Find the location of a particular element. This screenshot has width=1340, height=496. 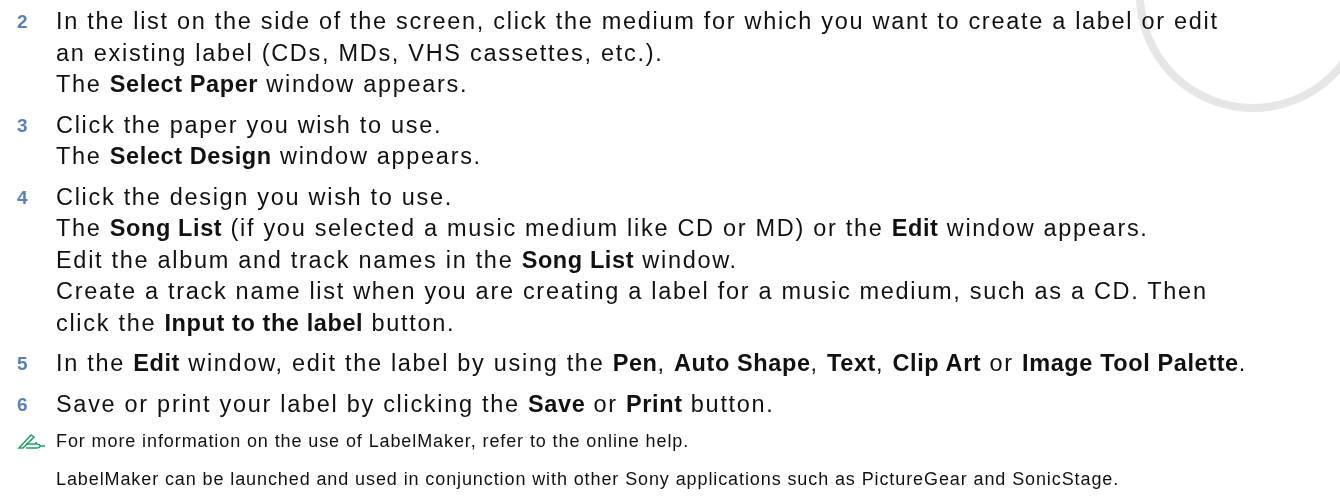

step-text: The Select Paper window appears. is located at coordinates (263, 84).